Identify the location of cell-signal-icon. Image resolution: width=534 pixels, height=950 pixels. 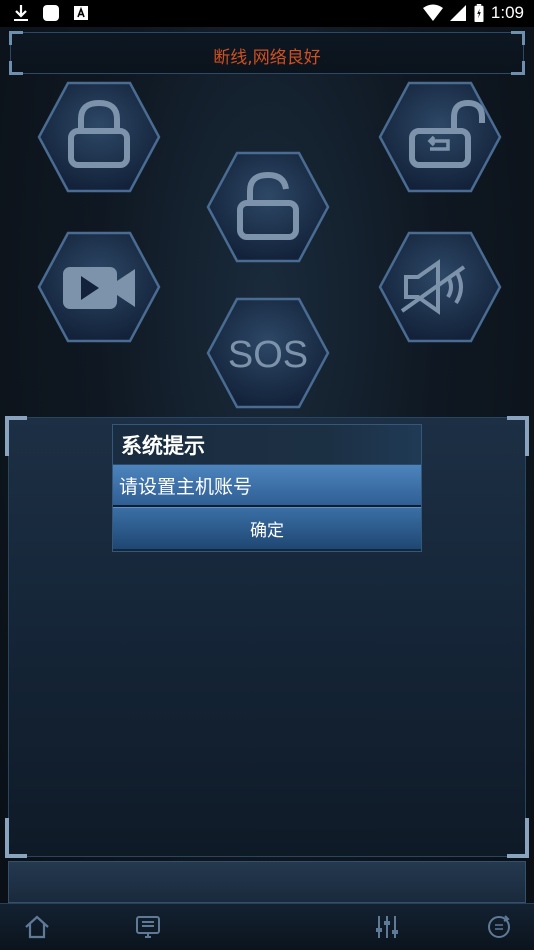
(457, 13).